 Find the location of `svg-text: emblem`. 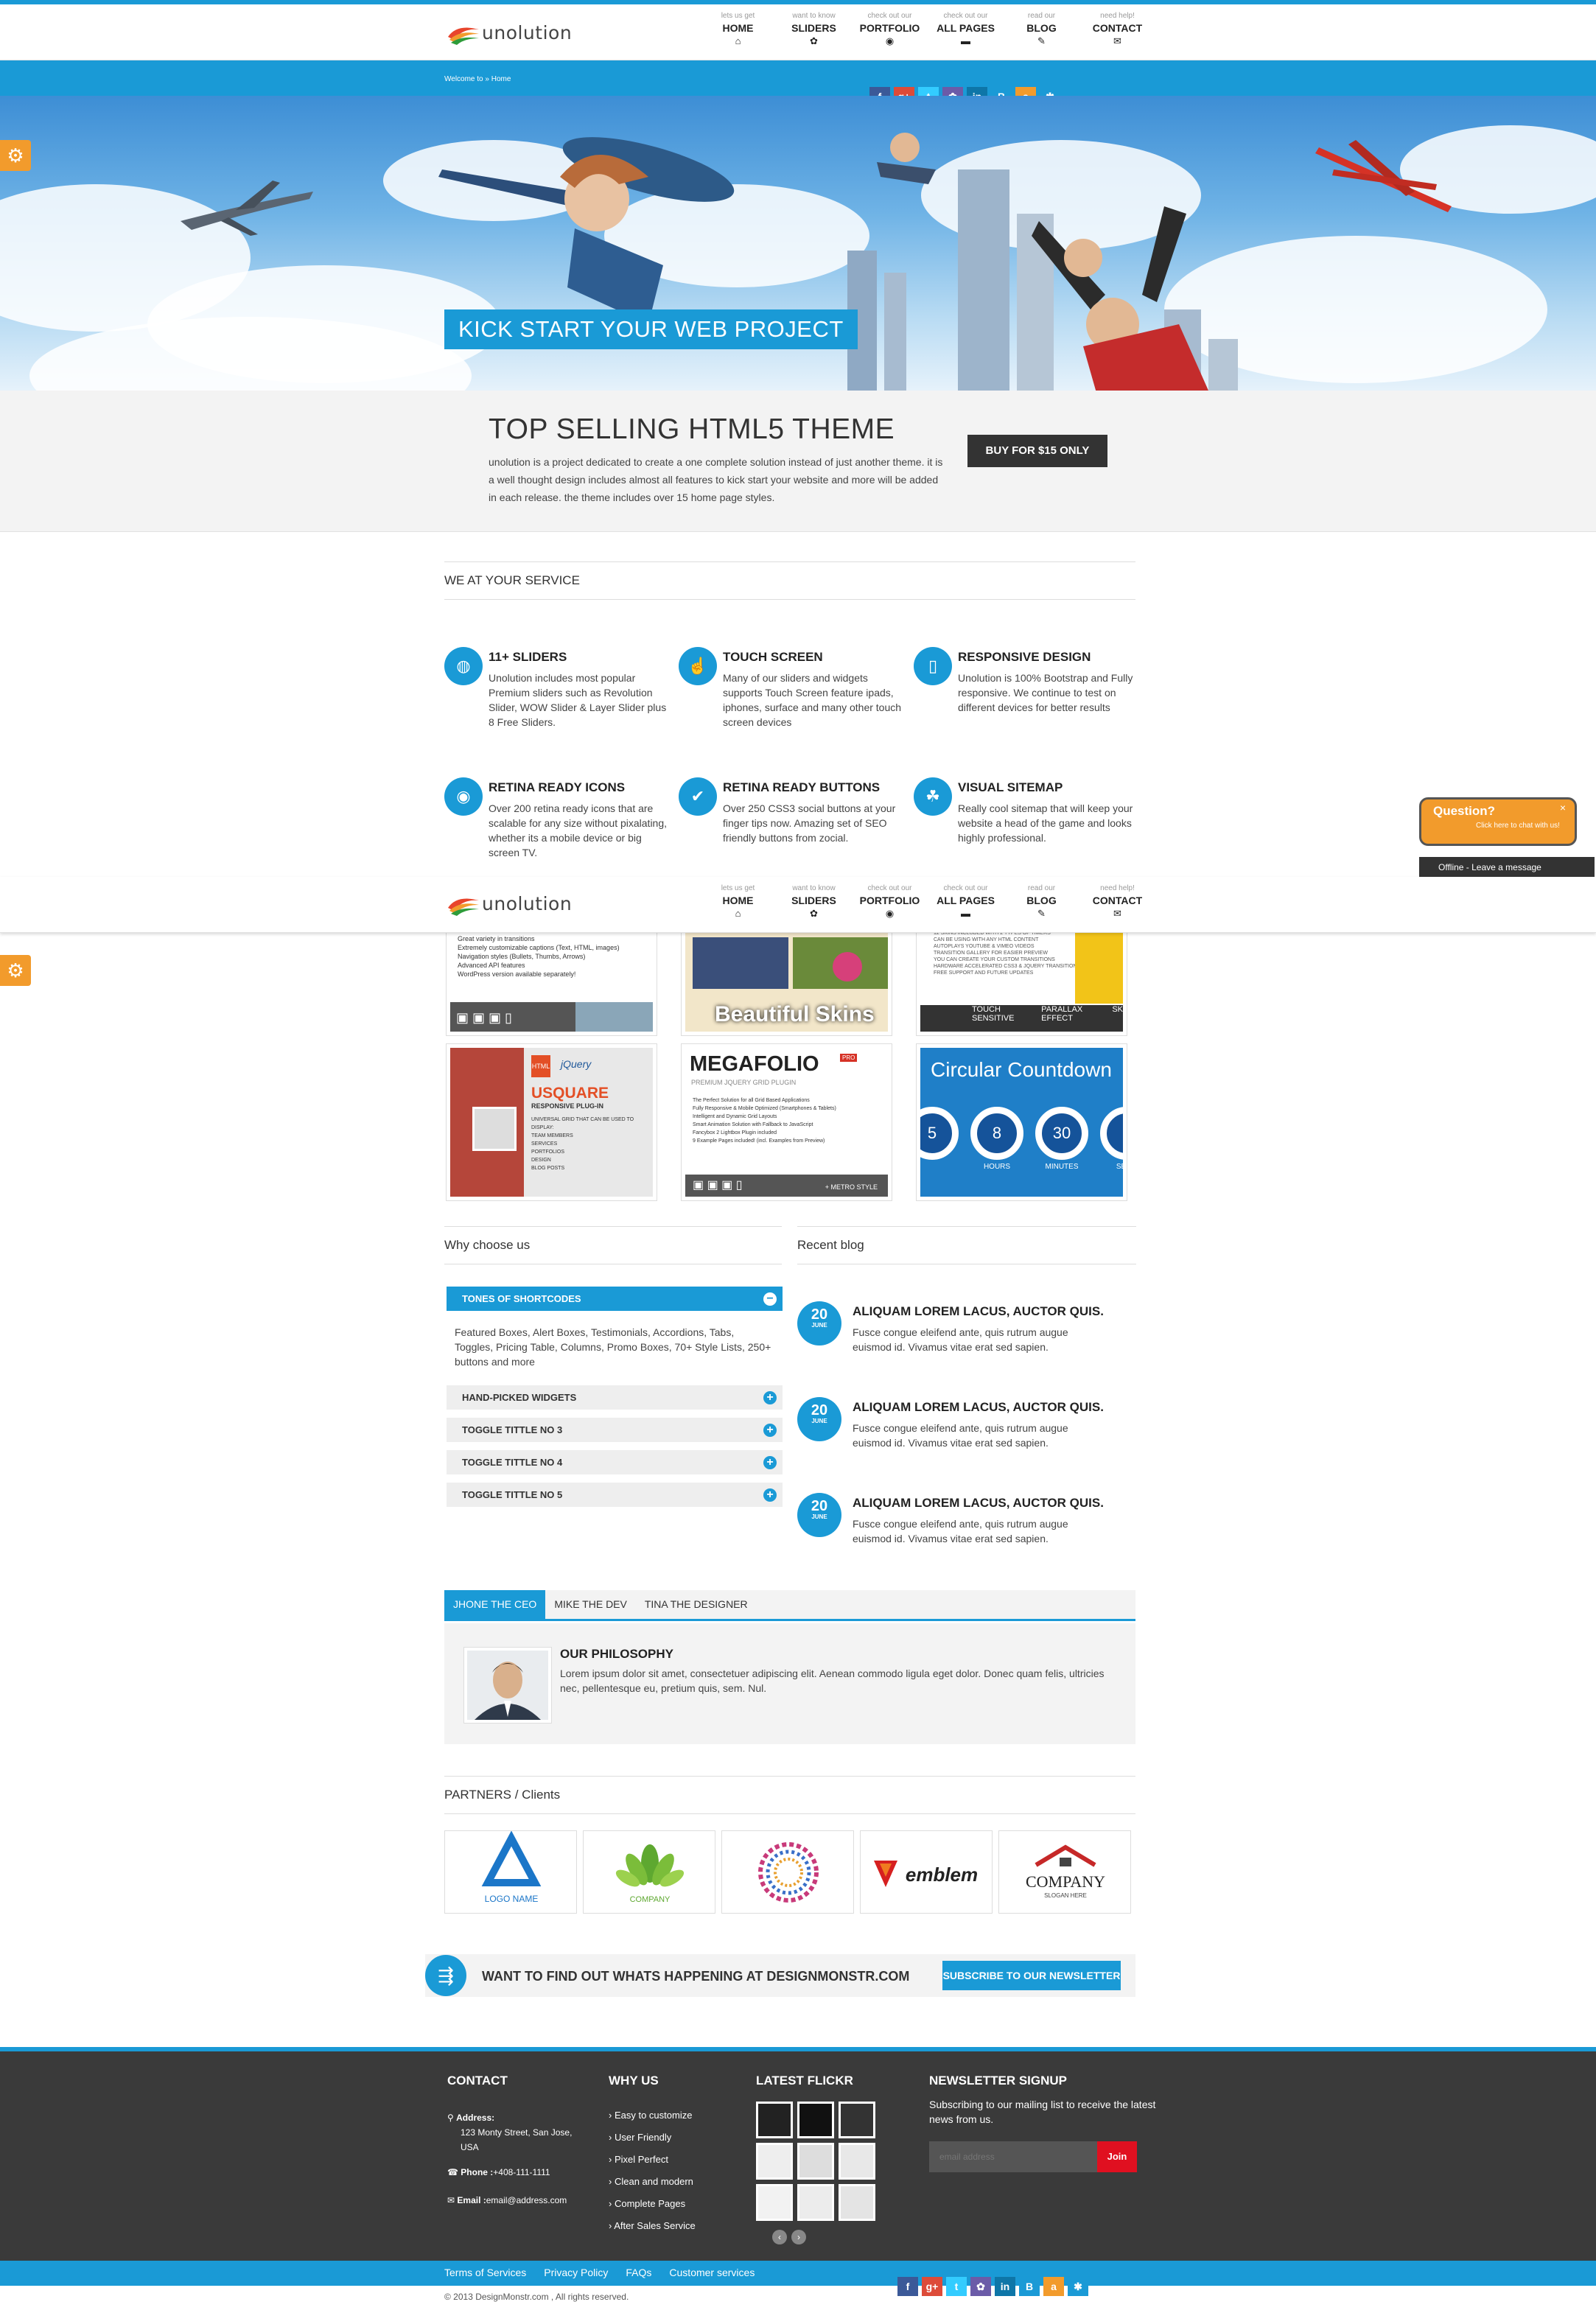

svg-text: emblem is located at coordinates (942, 1875).